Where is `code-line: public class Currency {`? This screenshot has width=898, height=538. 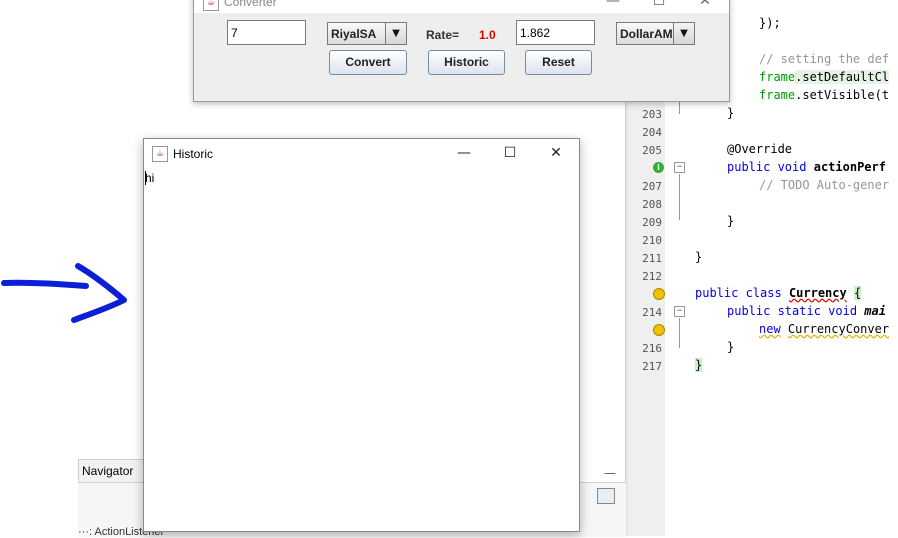
code-line: public class Currency { is located at coordinates (778, 293).